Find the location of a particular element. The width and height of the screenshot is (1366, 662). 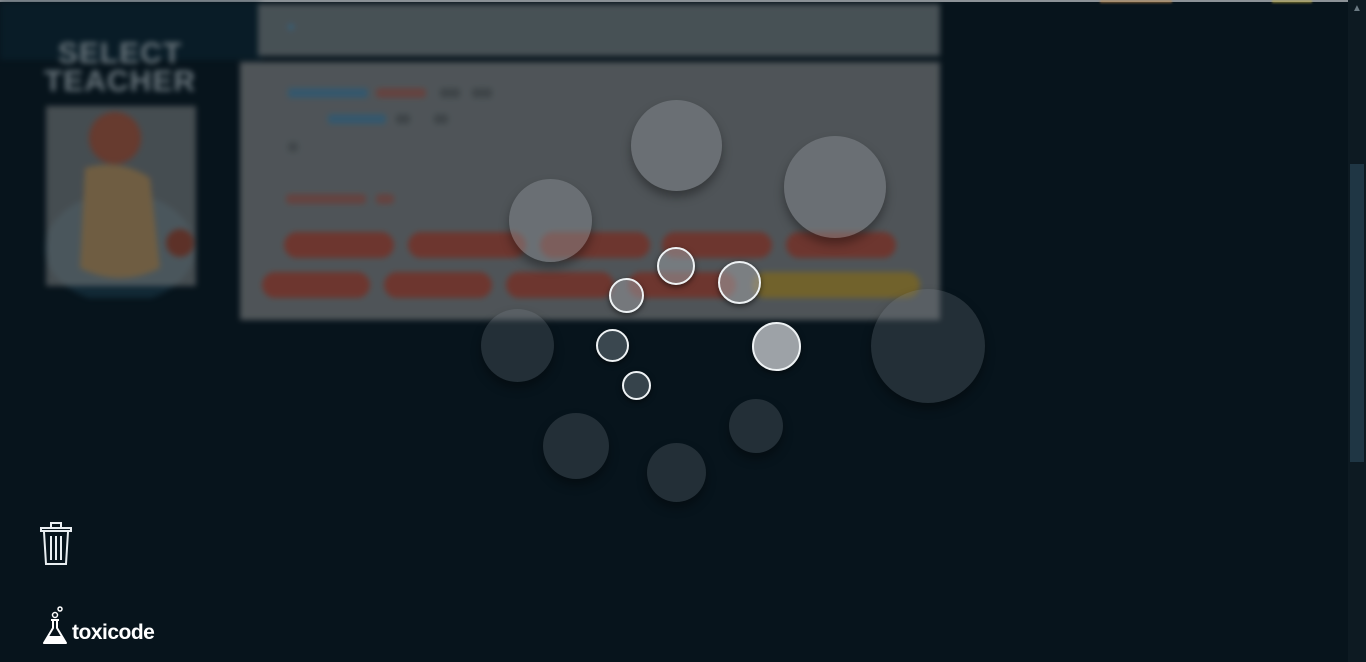

character-illustration is located at coordinates (120, 202).